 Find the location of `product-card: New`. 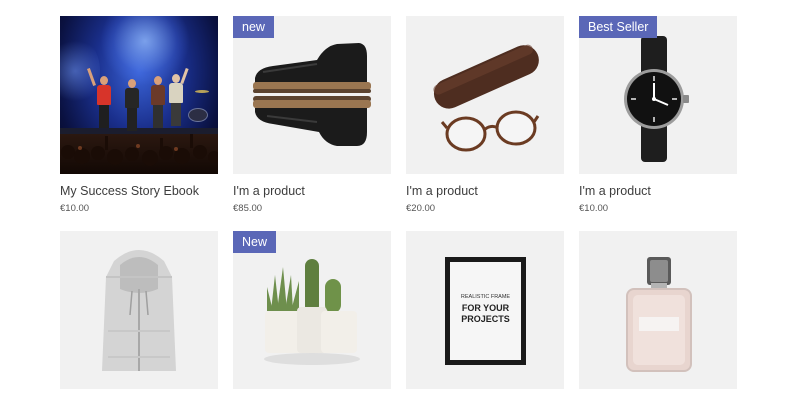

product-card: New is located at coordinates (312, 310).